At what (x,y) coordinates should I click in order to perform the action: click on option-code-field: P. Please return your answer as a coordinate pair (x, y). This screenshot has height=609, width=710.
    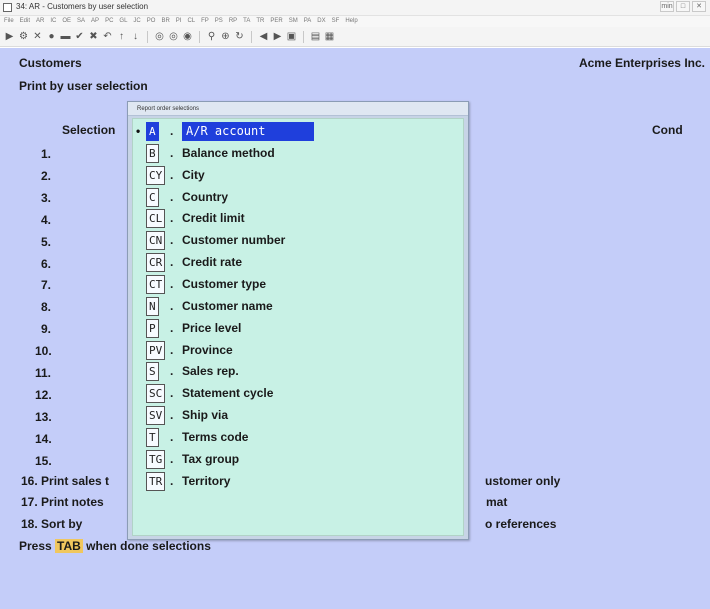
    Looking at the image, I should click on (152, 328).